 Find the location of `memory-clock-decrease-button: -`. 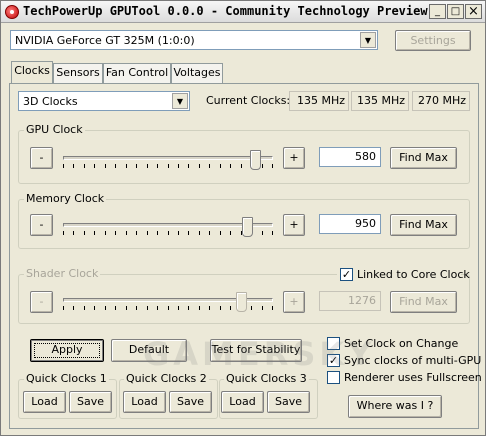

memory-clock-decrease-button: - is located at coordinates (41, 225).